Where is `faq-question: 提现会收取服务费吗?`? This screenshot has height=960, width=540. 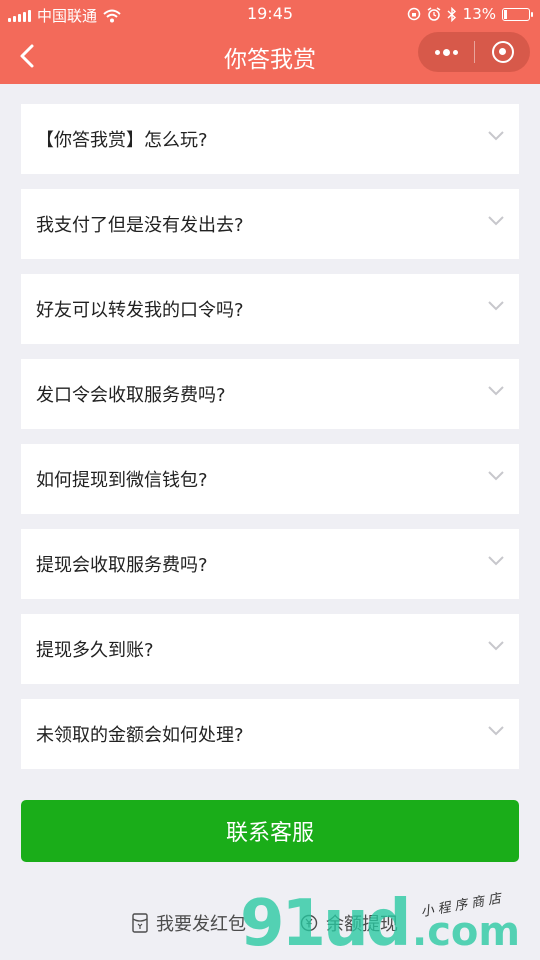 faq-question: 提现会收取服务费吗? is located at coordinates (122, 565).